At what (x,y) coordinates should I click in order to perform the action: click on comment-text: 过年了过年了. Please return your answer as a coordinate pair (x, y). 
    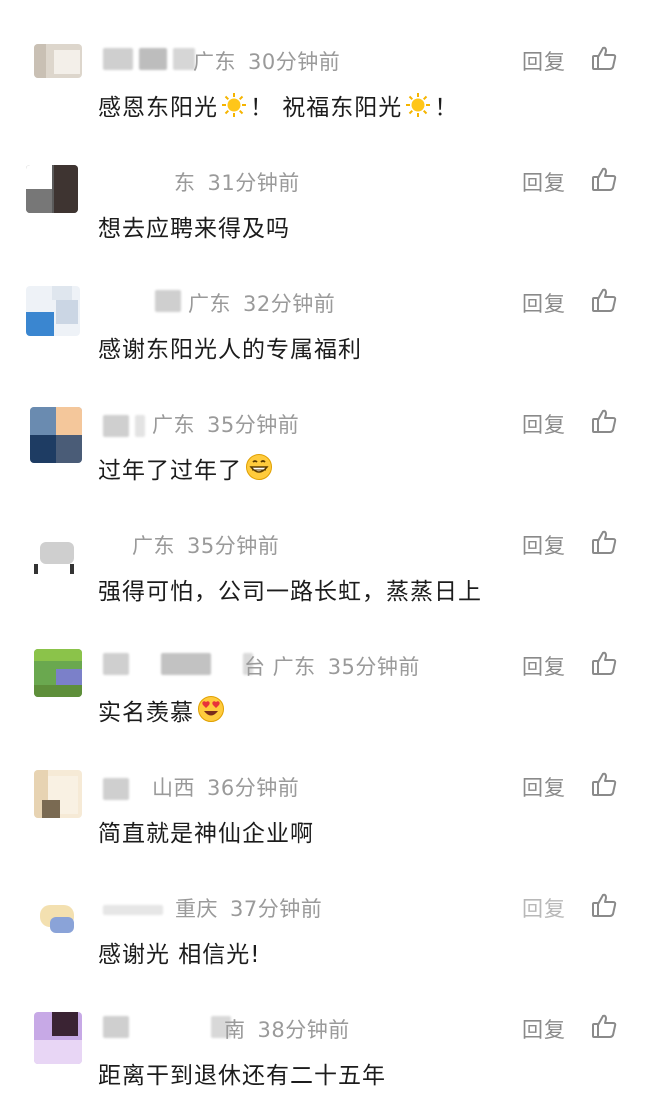
    Looking at the image, I should click on (187, 469).